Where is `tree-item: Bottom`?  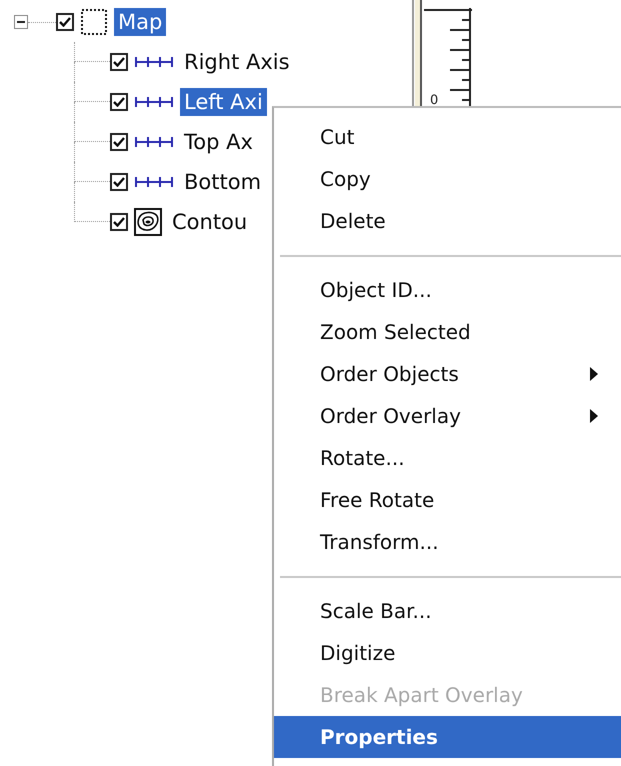
tree-item: Bottom is located at coordinates (223, 182).